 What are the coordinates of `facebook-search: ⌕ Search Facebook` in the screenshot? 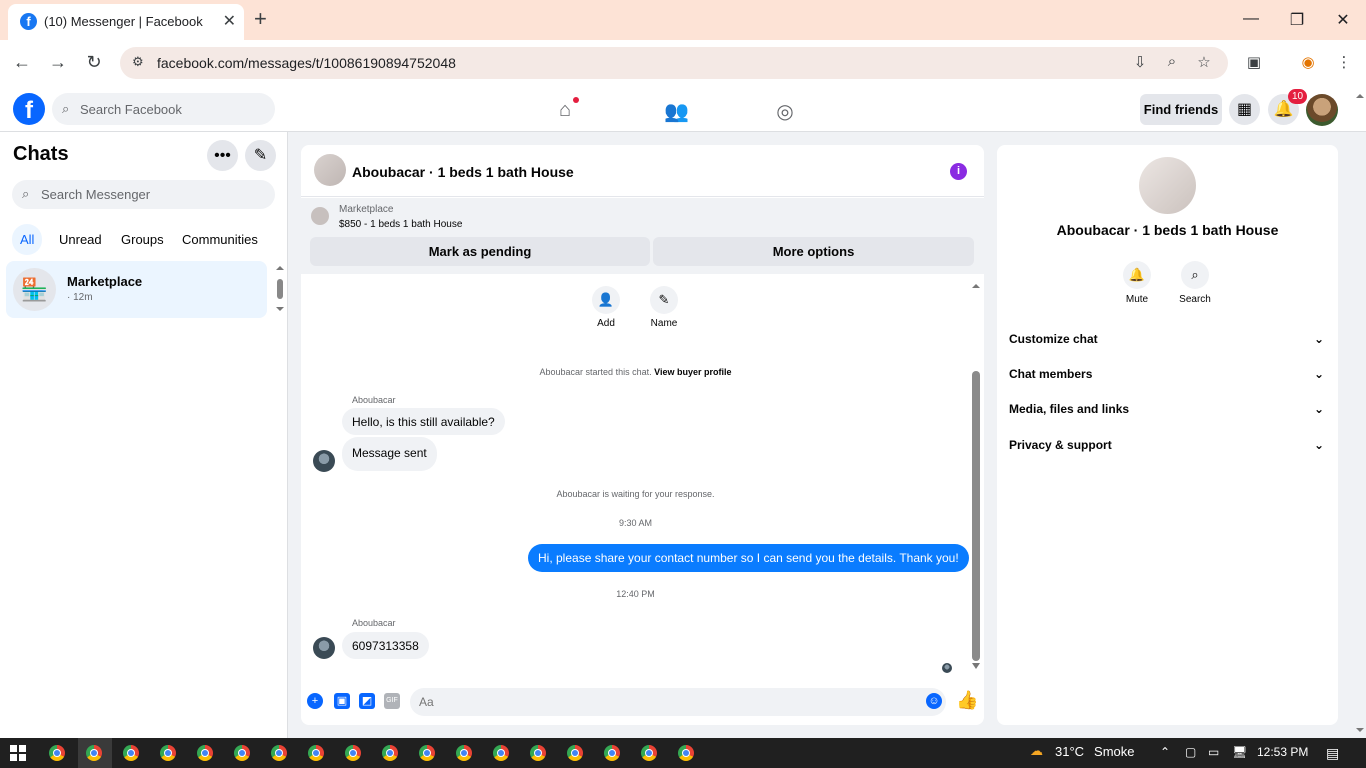 It's located at (163, 109).